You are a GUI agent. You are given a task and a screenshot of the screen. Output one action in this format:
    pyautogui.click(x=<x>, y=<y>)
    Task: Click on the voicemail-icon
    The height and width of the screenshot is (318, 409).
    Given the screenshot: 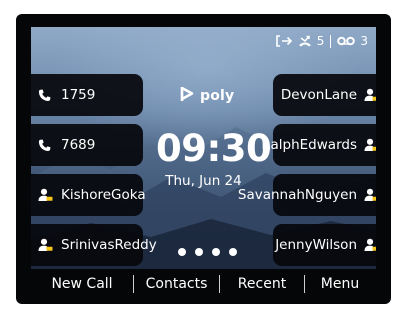 What is the action you would take?
    pyautogui.click(x=346, y=41)
    